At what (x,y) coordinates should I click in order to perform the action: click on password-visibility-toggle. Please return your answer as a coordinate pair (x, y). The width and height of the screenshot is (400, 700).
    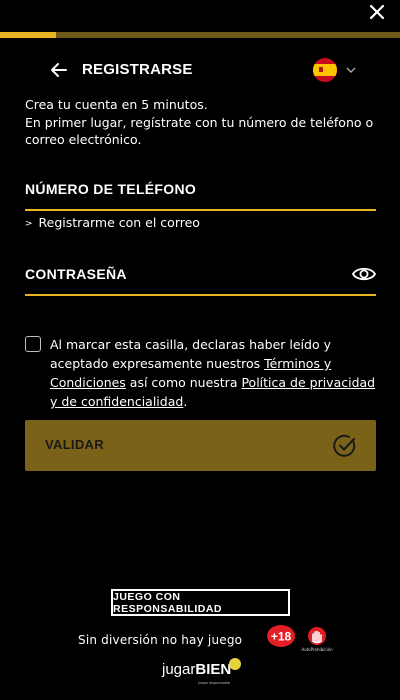
    Looking at the image, I should click on (364, 274).